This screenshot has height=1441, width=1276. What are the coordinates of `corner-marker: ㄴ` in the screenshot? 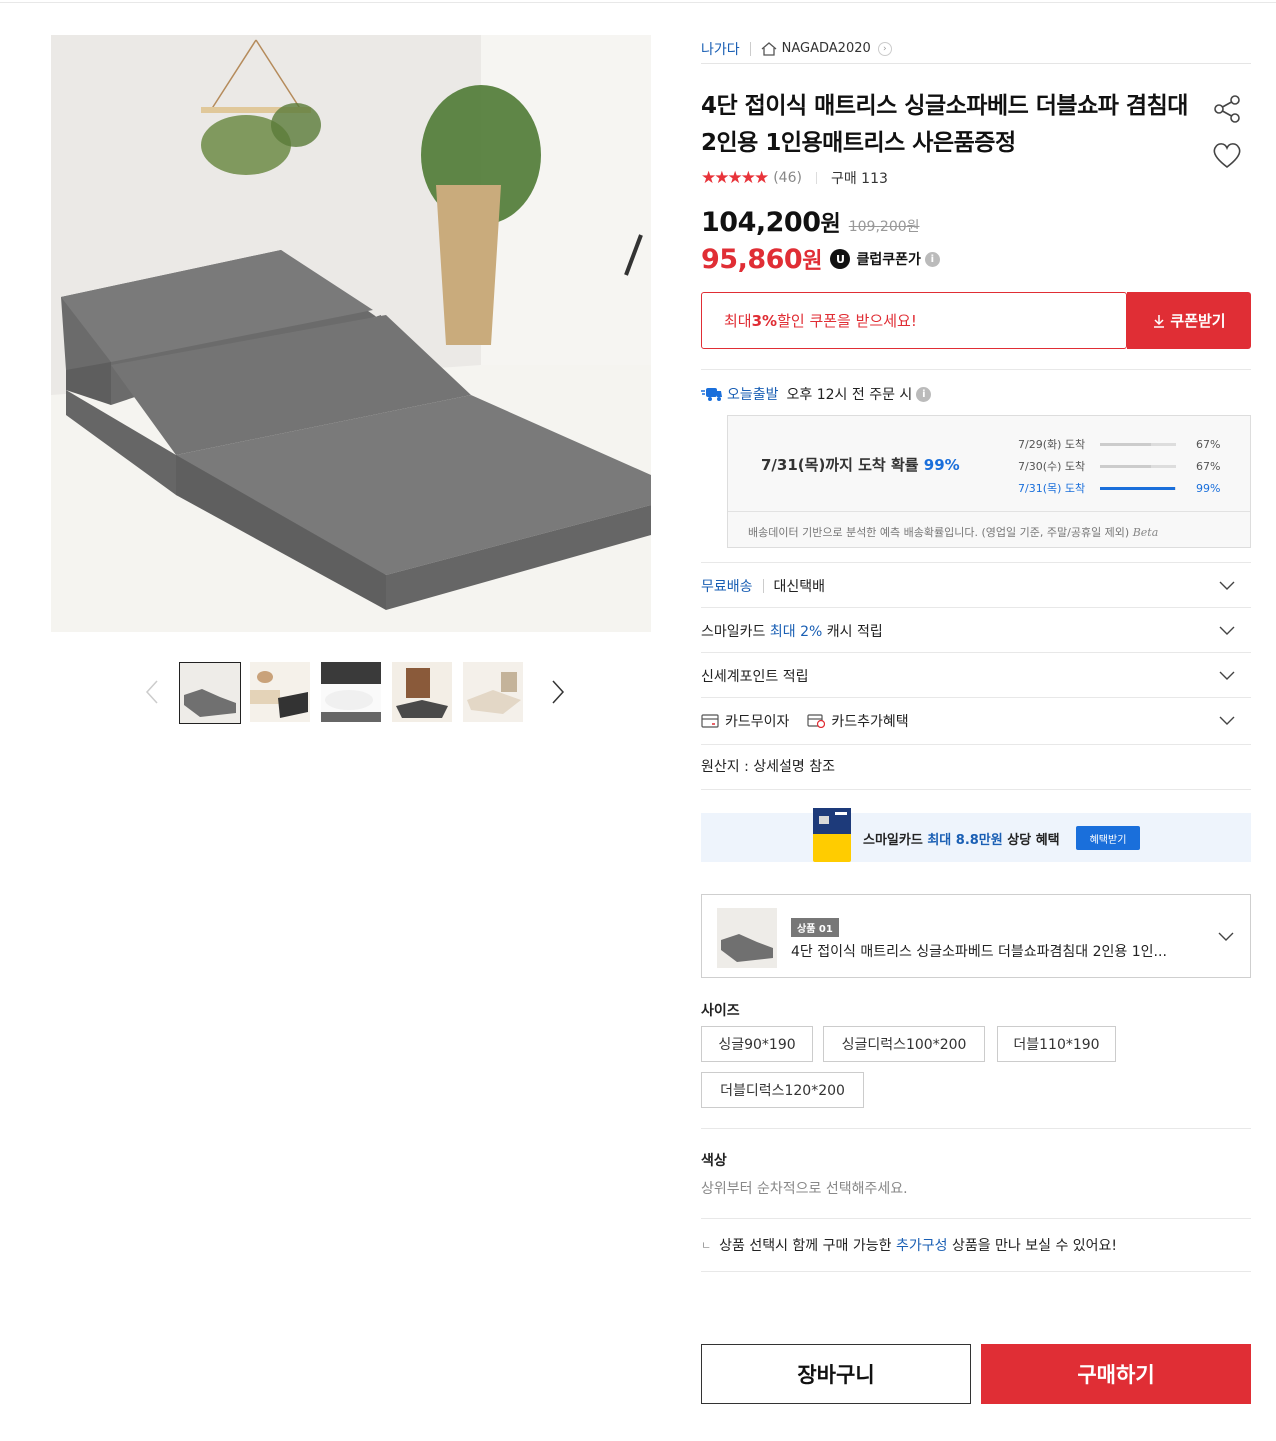 It's located at (706, 1245).